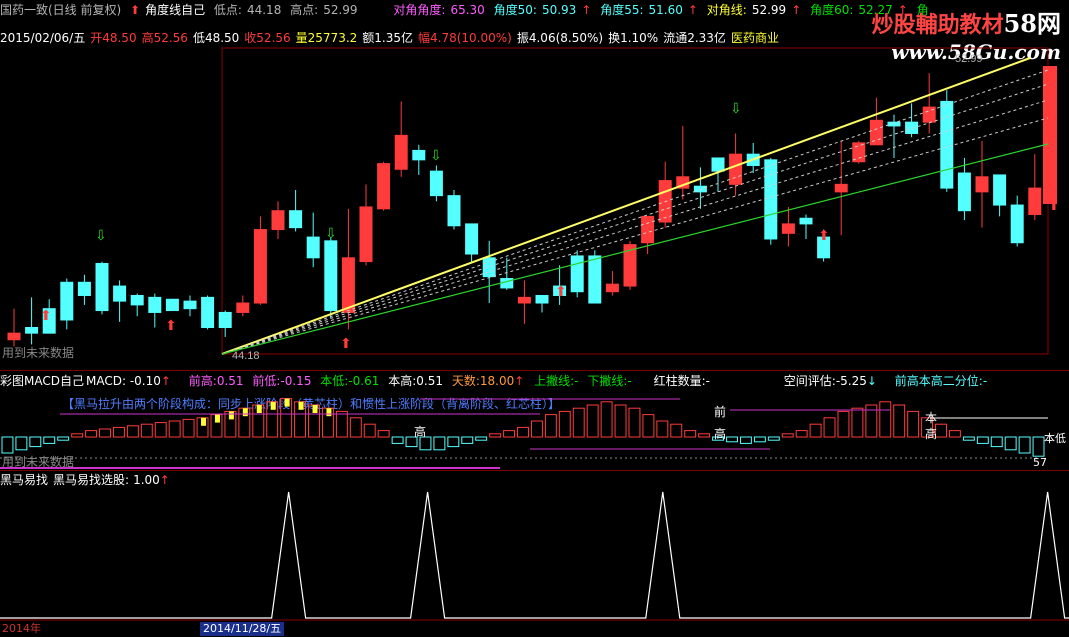 Image resolution: width=1069 pixels, height=637 pixels. What do you see at coordinates (607, 381) in the screenshot?
I see `lower-line-label: 下撇线:` at bounding box center [607, 381].